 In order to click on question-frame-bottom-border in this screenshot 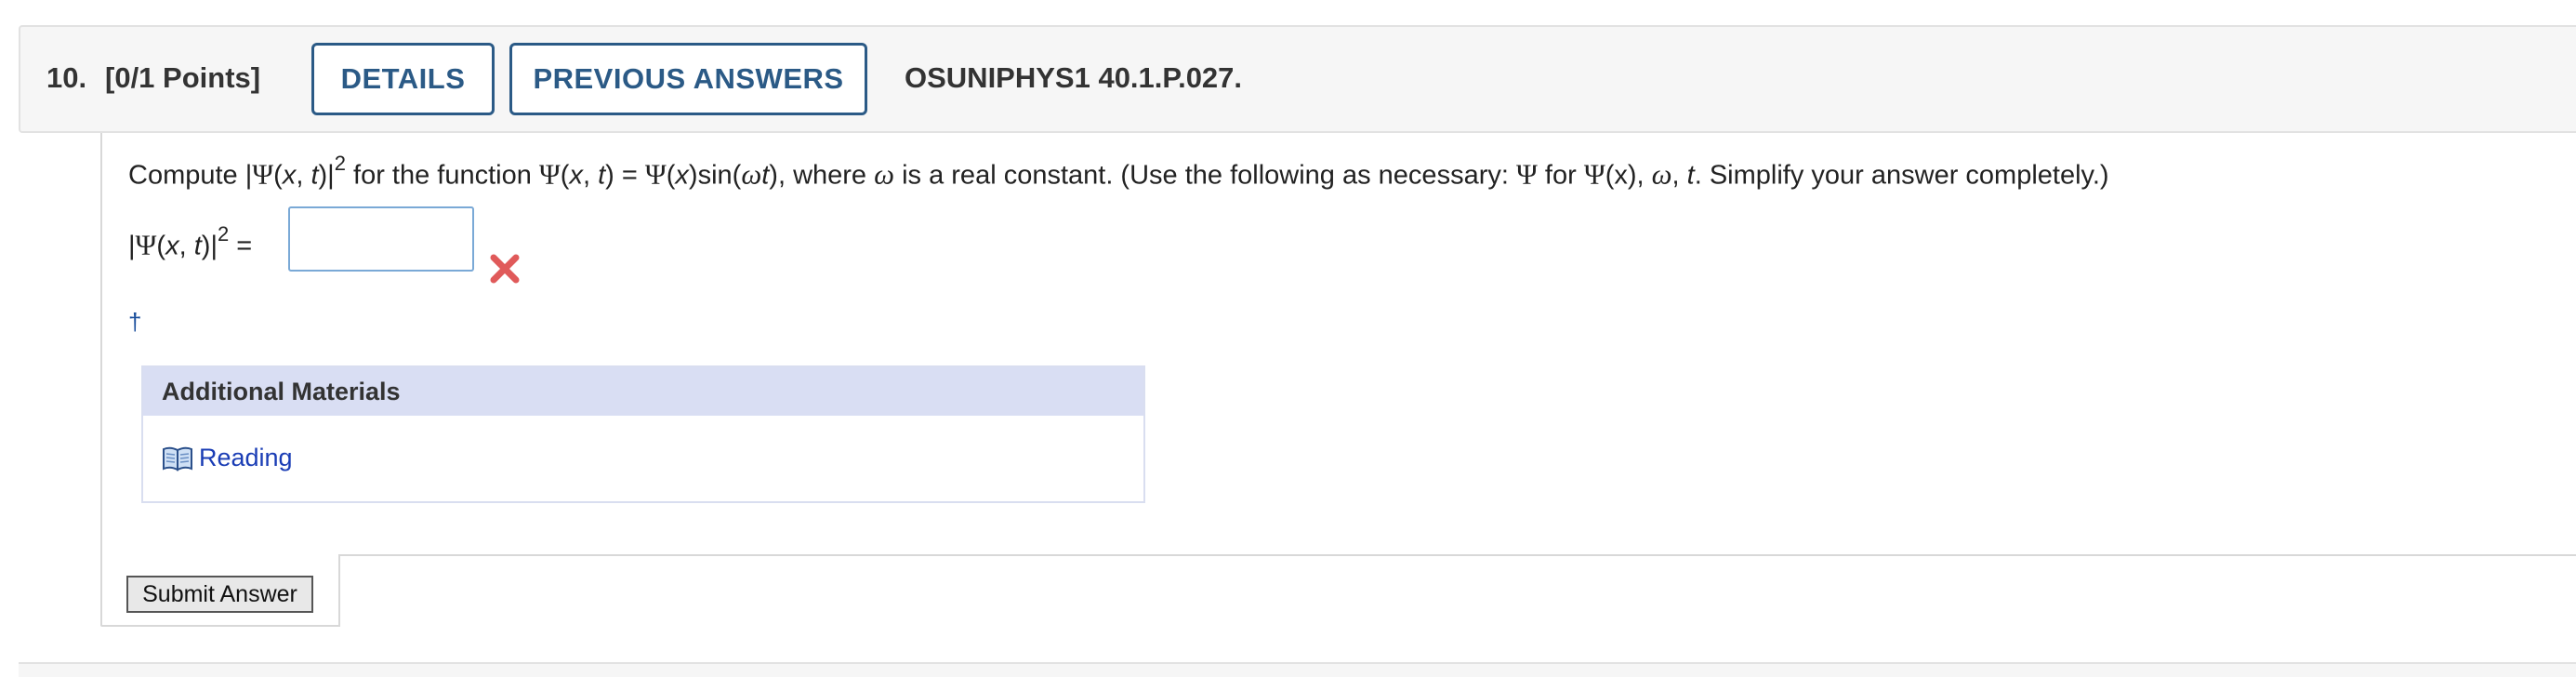, I will do `click(220, 626)`.